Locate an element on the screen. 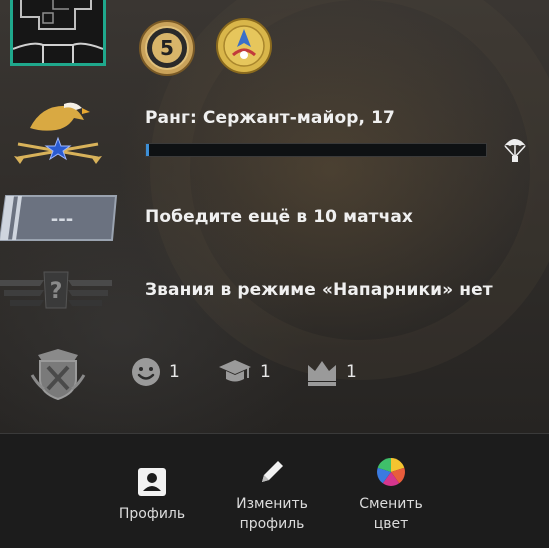 The height and width of the screenshot is (548, 549). smiley-icon is located at coordinates (146, 372).